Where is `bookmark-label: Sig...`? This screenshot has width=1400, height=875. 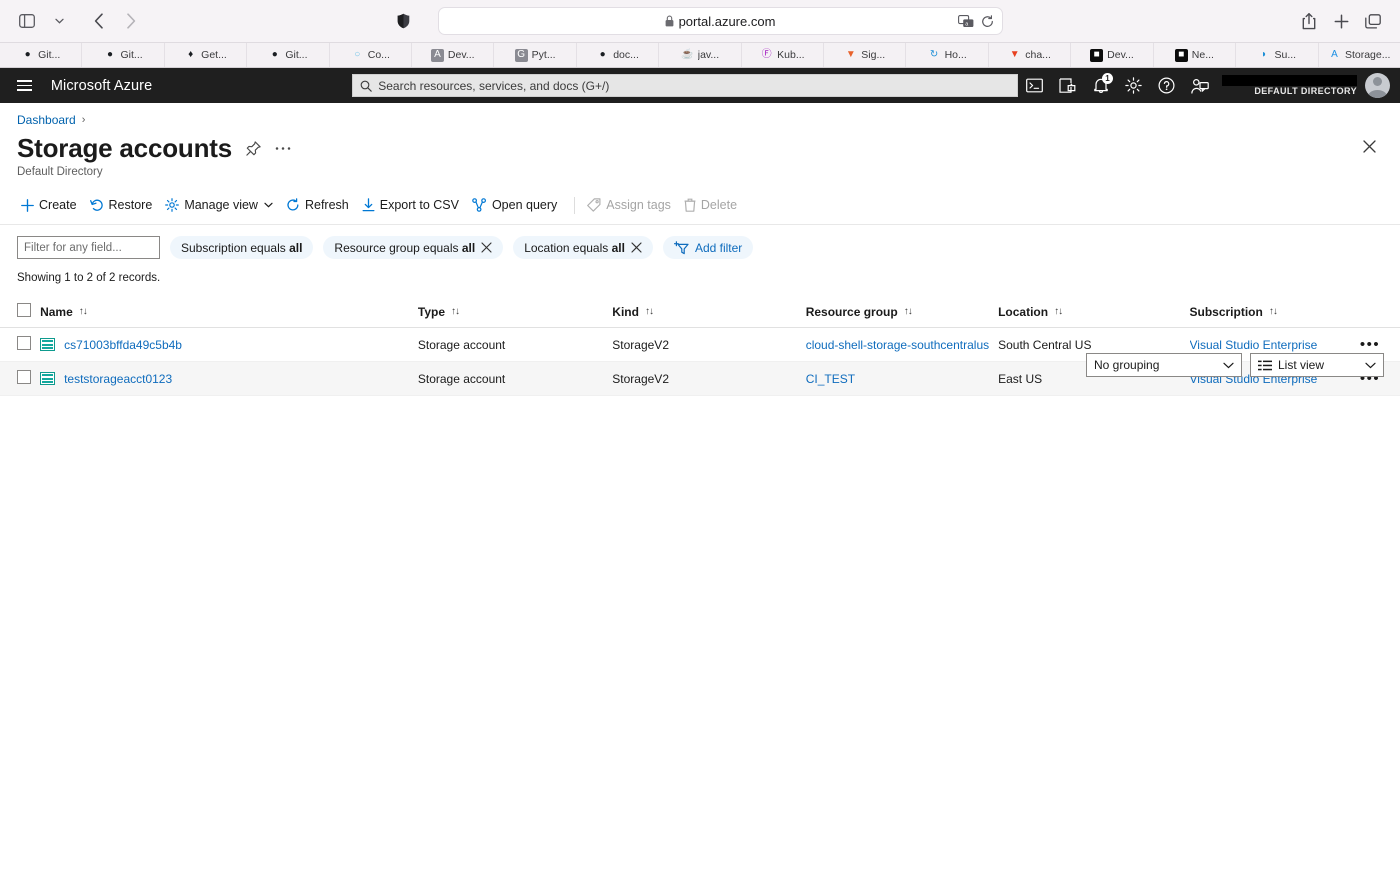 bookmark-label: Sig... is located at coordinates (873, 55).